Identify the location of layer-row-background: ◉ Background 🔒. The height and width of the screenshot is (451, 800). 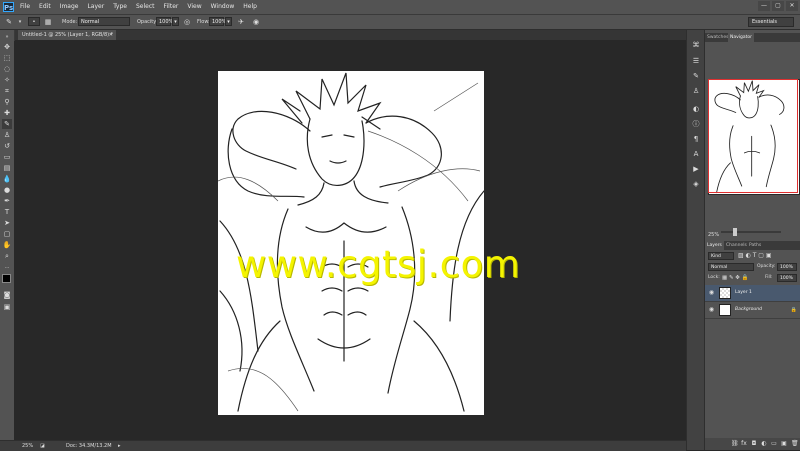
(752, 310).